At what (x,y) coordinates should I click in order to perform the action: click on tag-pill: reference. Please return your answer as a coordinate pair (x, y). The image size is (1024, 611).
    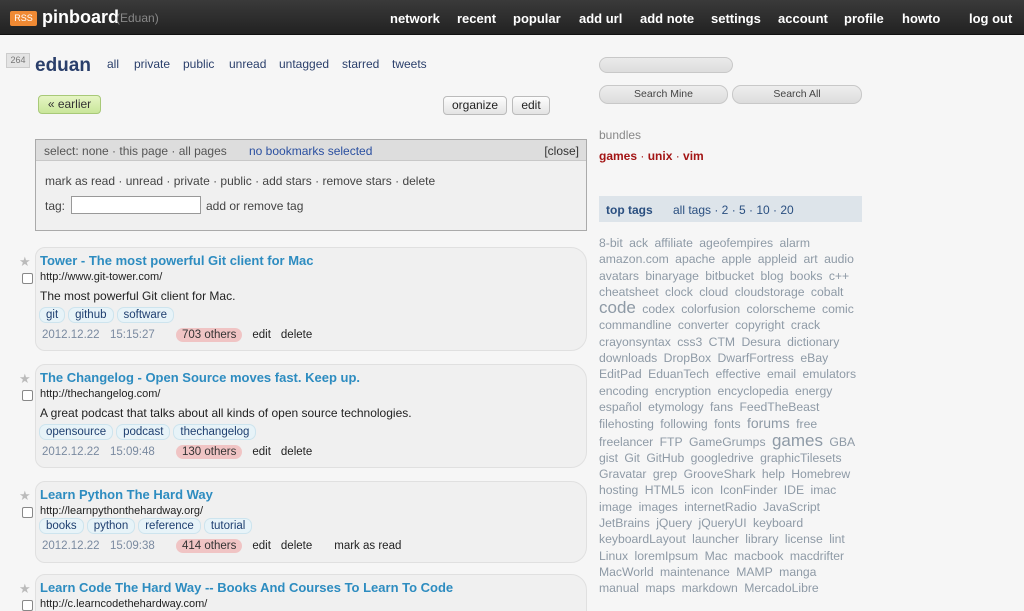
    Looking at the image, I should click on (169, 526).